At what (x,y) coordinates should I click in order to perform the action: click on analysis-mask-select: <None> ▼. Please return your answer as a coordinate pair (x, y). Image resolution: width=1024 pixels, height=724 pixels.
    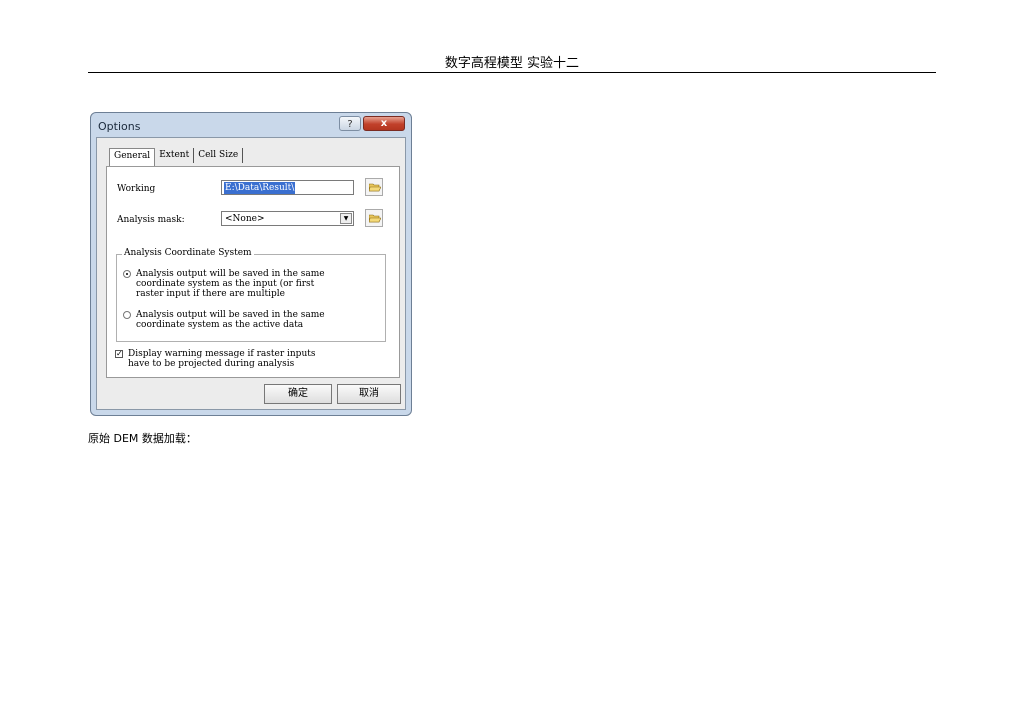
    Looking at the image, I should click on (287, 218).